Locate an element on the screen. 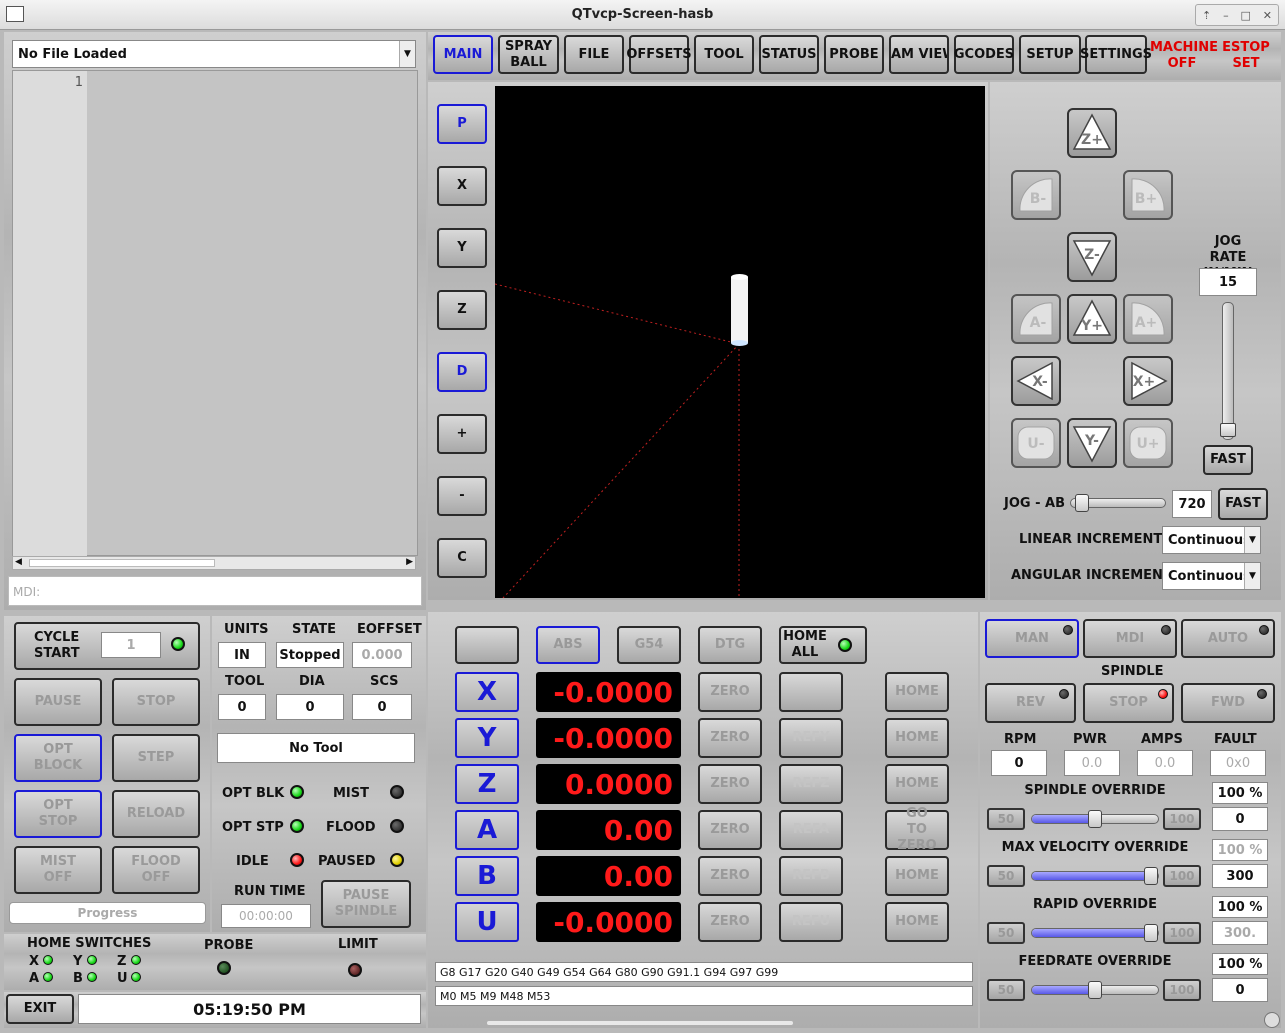 This screenshot has width=1285, height=1033. clear-view-button: C is located at coordinates (462, 558).